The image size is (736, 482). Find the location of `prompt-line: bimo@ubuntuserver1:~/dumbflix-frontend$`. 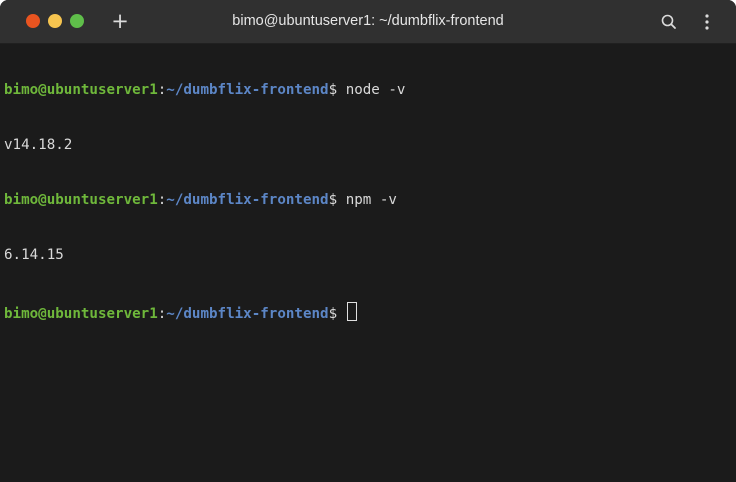

prompt-line: bimo@ubuntuserver1:~/dumbflix-frontend$ is located at coordinates (368, 311).